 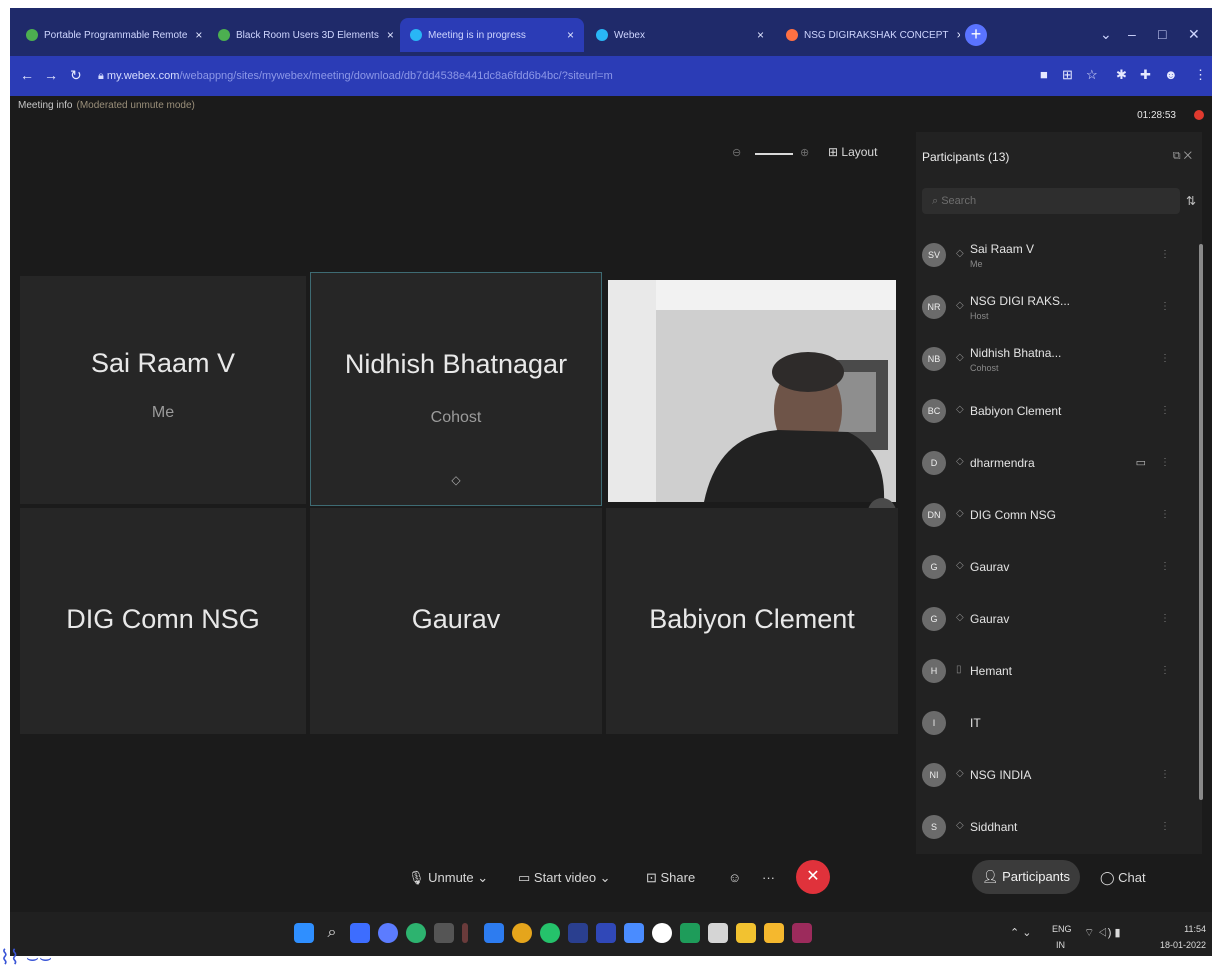 What do you see at coordinates (1200, 75) in the screenshot?
I see `browser-menu-icon: ⋮` at bounding box center [1200, 75].